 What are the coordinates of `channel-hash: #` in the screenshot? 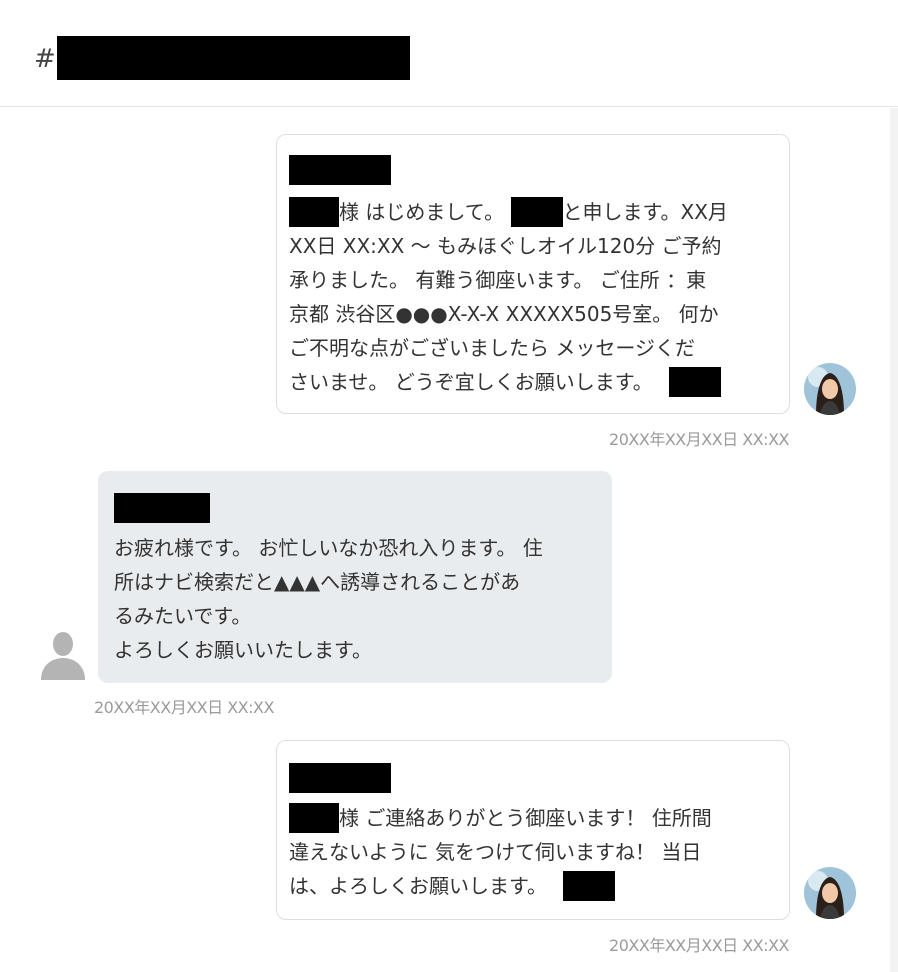 It's located at (45, 59).